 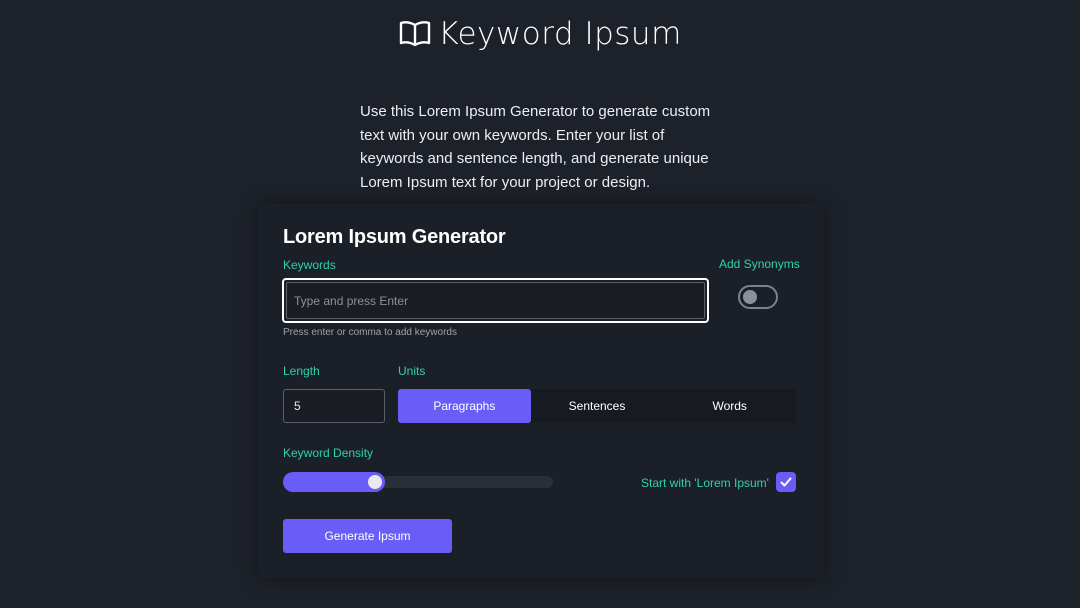 What do you see at coordinates (412, 371) in the screenshot?
I see `units-label: Units` at bounding box center [412, 371].